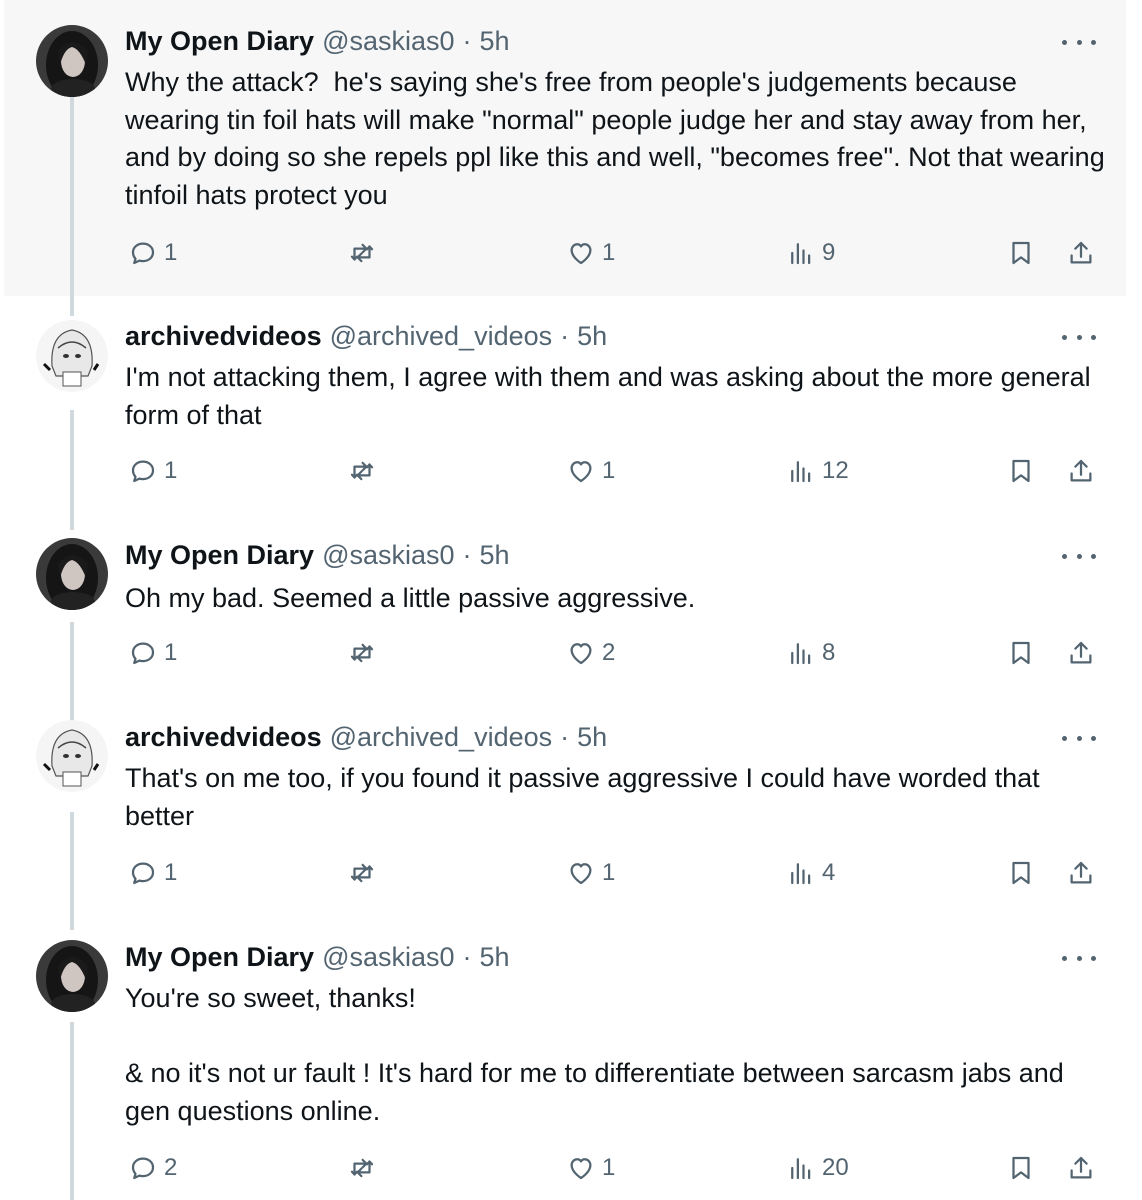 Image resolution: width=1142 pixels, height=1200 pixels. What do you see at coordinates (810, 873) in the screenshot?
I see `views-button: 4` at bounding box center [810, 873].